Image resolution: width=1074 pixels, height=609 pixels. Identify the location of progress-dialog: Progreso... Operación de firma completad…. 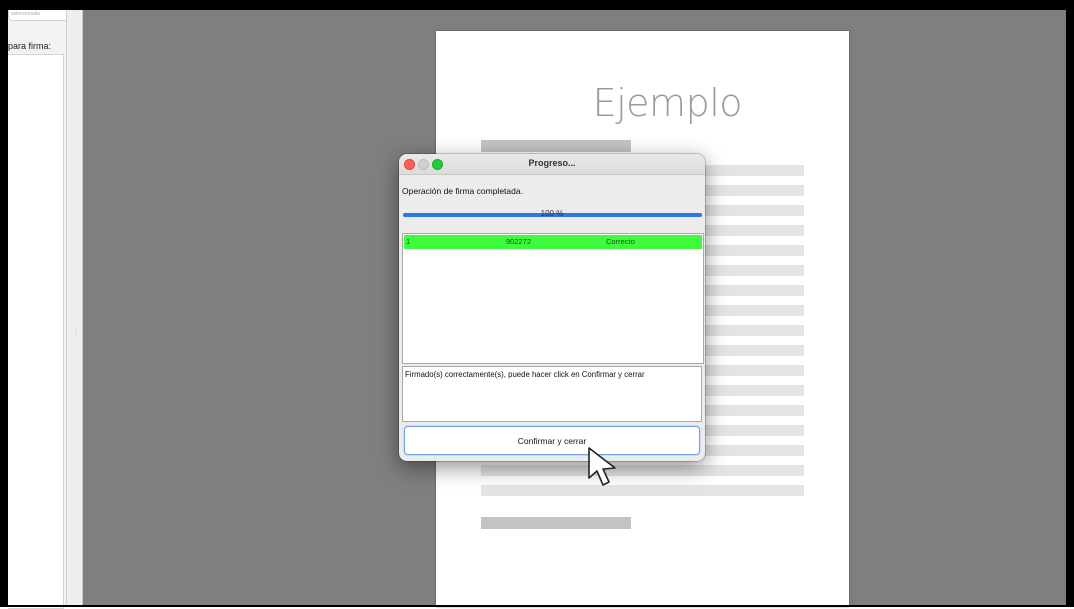
(552, 307).